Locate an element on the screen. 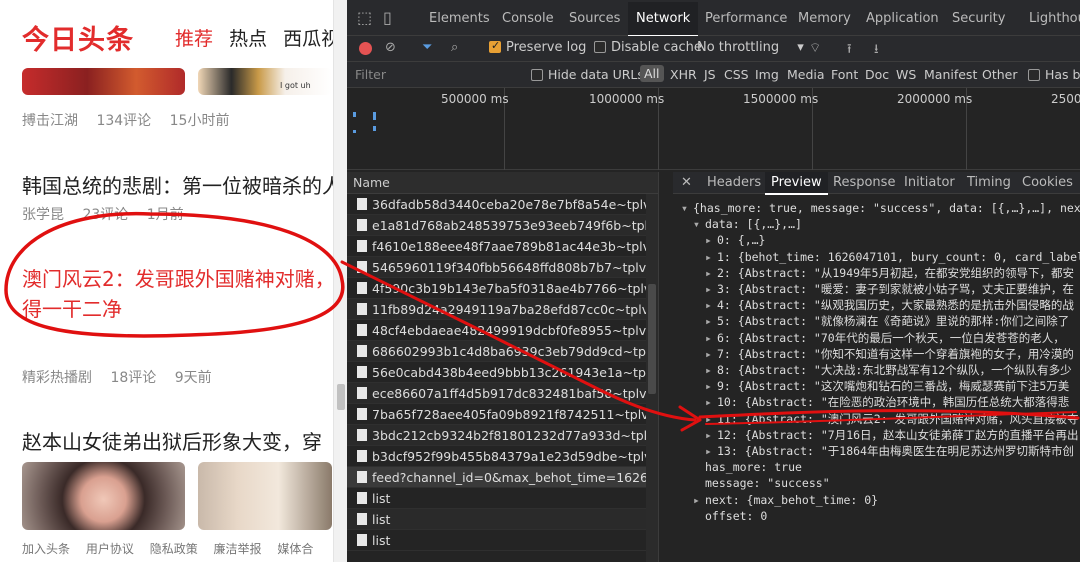 The image size is (1080, 562). json-line: ▸ 9: {Abstract: "这次嘴炮和钻石的三番战，梅威瑟赛前下注5万美 is located at coordinates (880, 386).